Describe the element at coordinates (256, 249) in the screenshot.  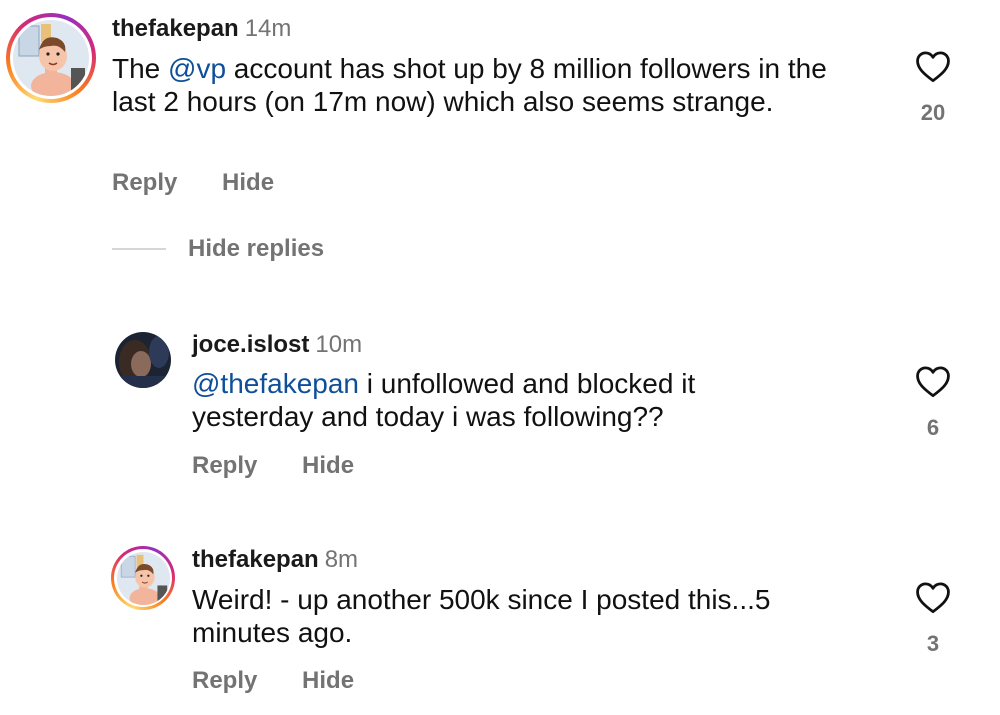
I see `hide-replies-button: Hide replies` at that location.